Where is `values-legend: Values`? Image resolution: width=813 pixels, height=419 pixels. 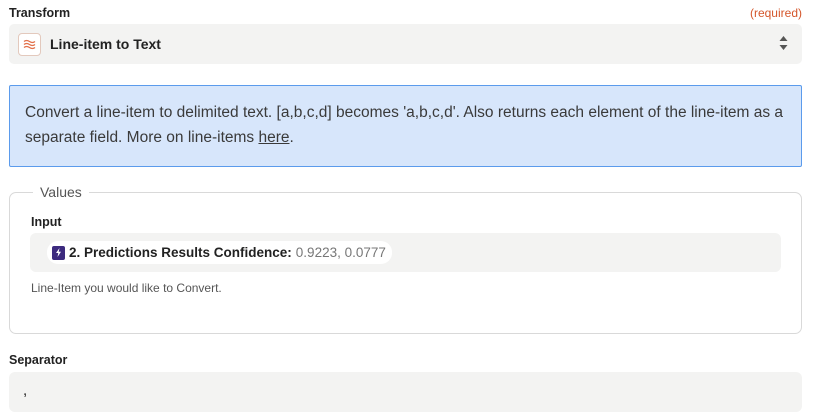 values-legend: Values is located at coordinates (61, 192).